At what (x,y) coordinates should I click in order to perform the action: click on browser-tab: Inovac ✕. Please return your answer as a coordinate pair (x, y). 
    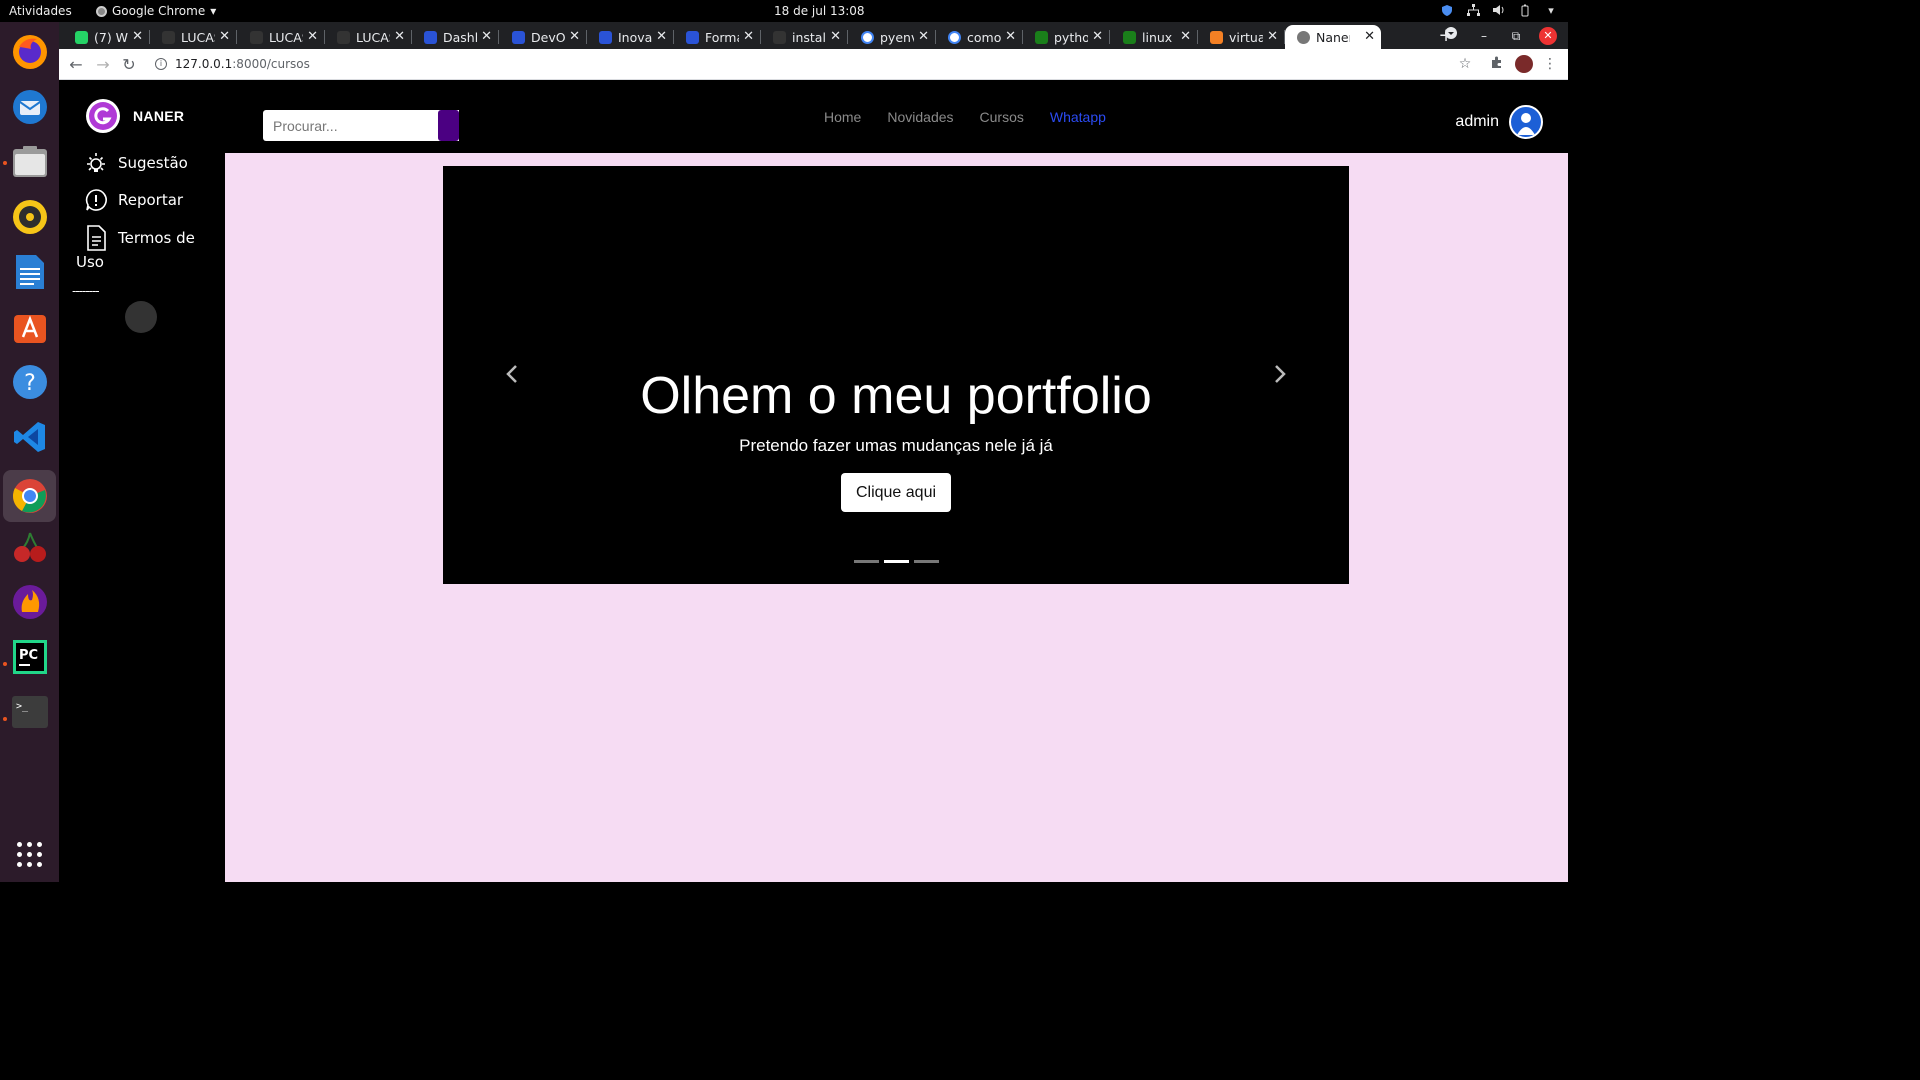
    Looking at the image, I should click on (630, 37).